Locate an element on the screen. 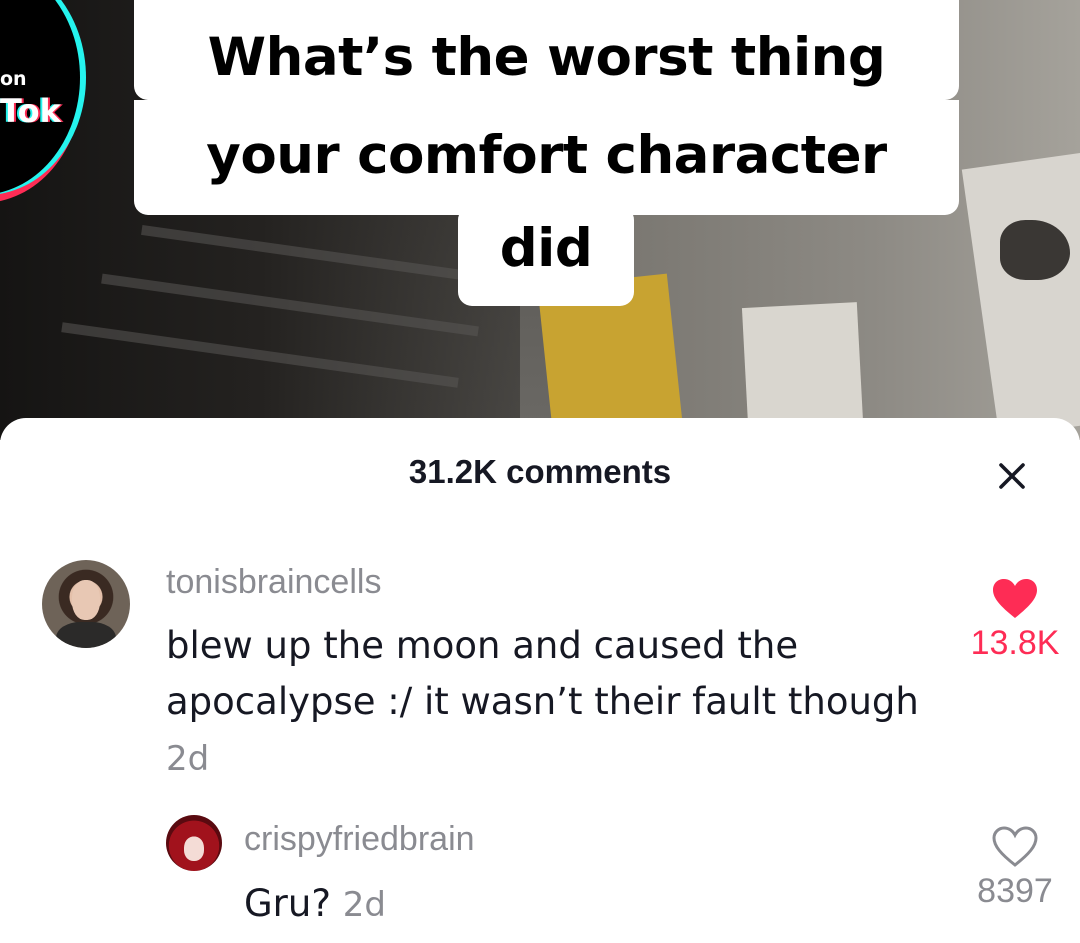  close-icon is located at coordinates (1012, 476).